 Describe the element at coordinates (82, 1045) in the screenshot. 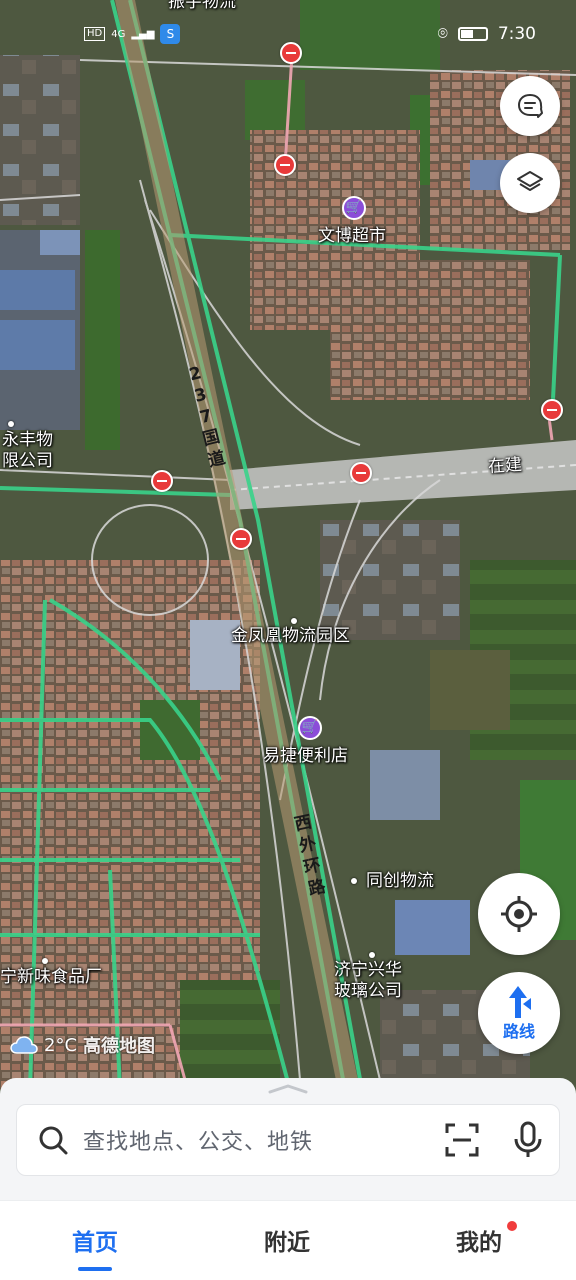

I see `weather-widget: 2°C 高德地图` at that location.